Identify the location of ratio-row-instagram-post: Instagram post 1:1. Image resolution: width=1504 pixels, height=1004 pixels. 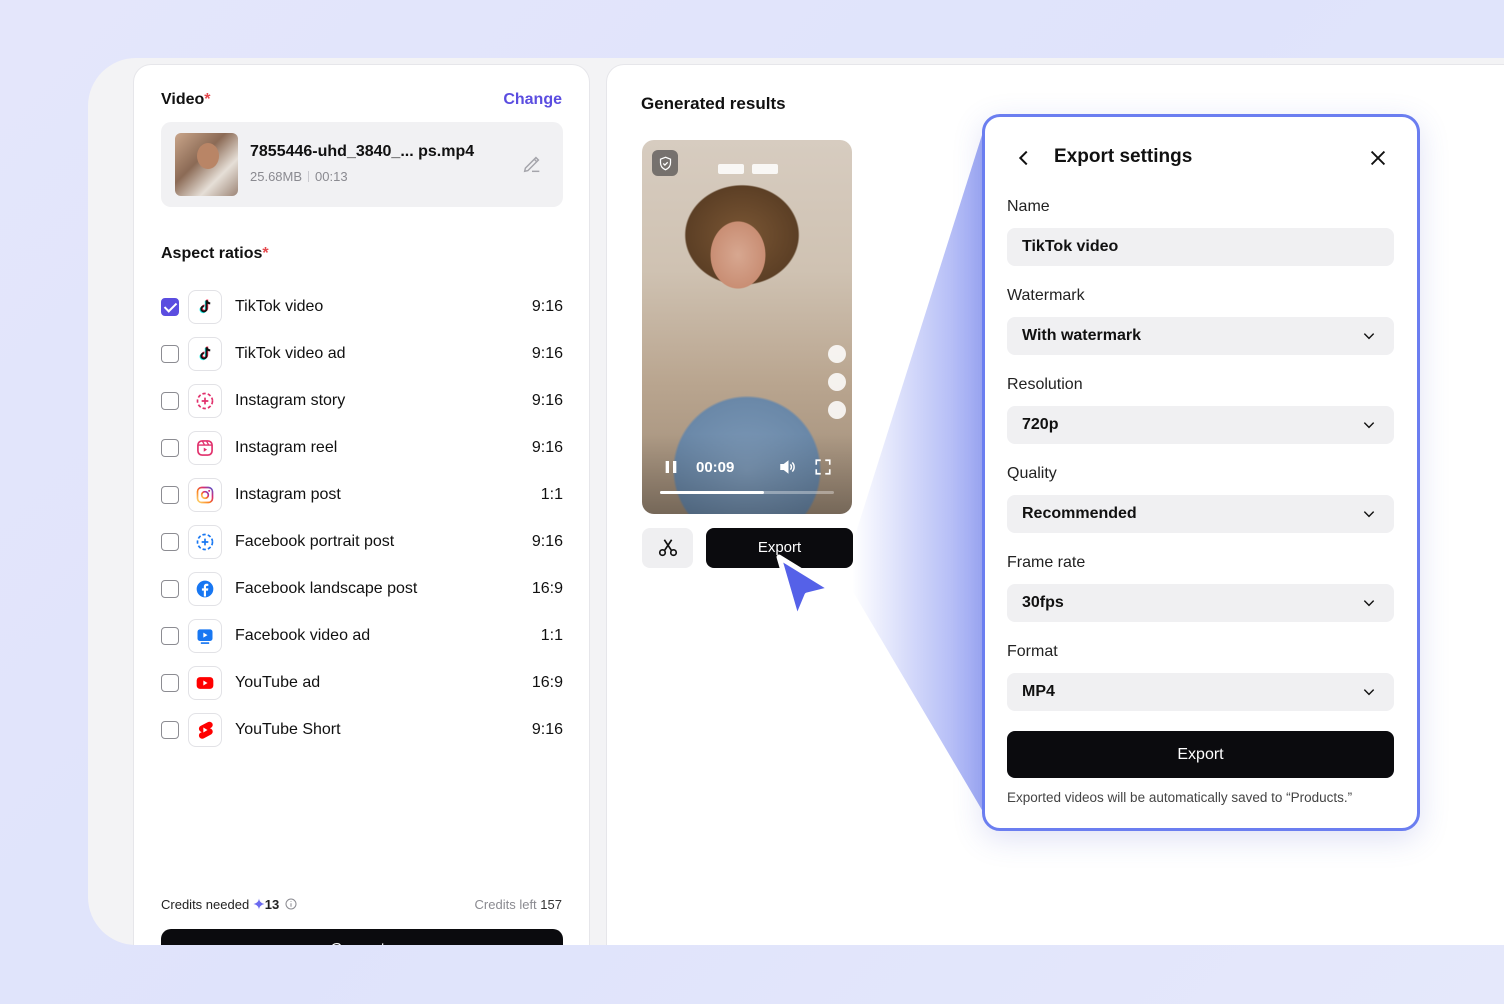
(362, 494).